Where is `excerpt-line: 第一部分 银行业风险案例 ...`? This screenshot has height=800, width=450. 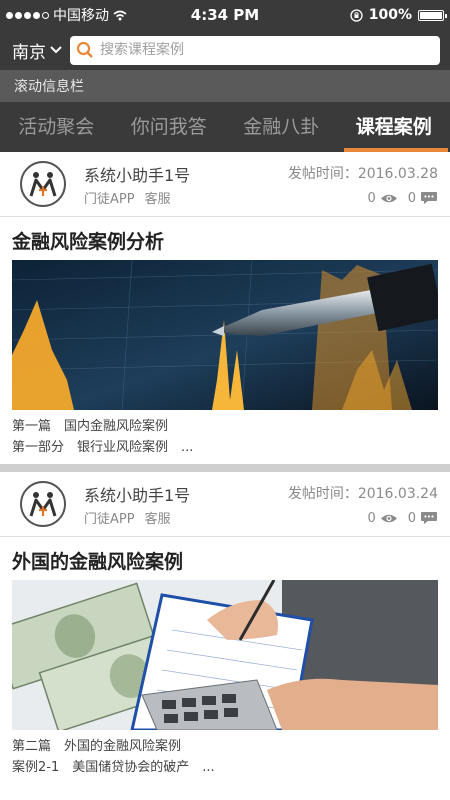
excerpt-line: 第一部分 银行业风险案例 ... is located at coordinates (103, 447).